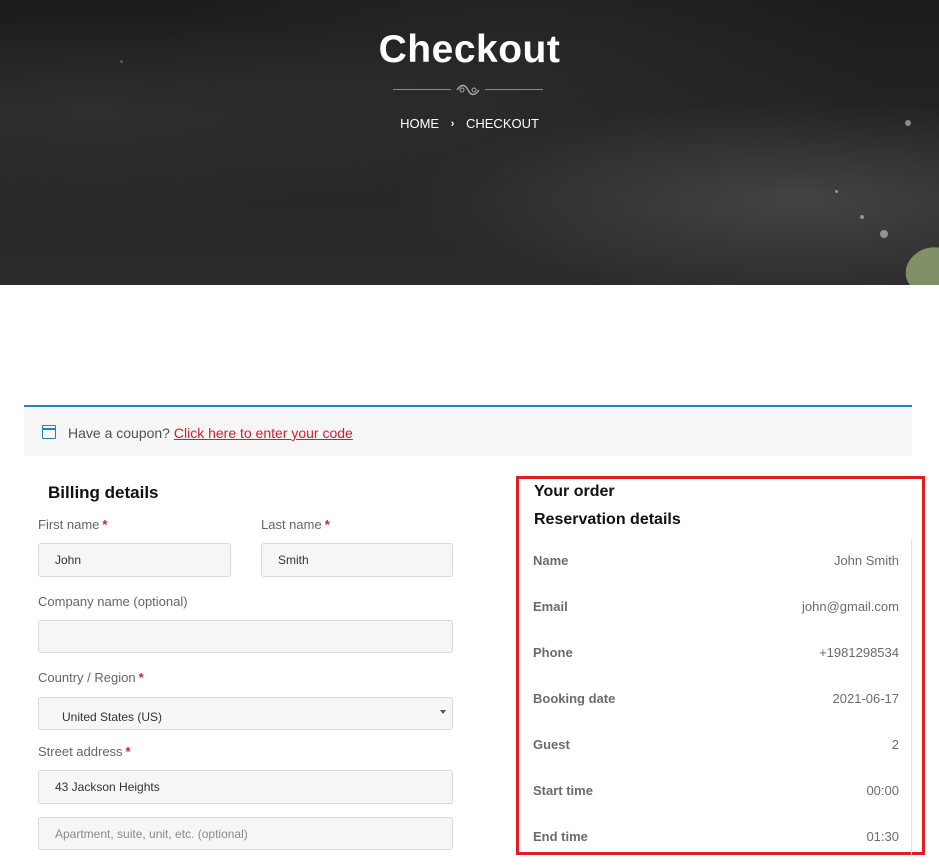 The image size is (939, 865). I want to click on calendar-icon, so click(49, 432).